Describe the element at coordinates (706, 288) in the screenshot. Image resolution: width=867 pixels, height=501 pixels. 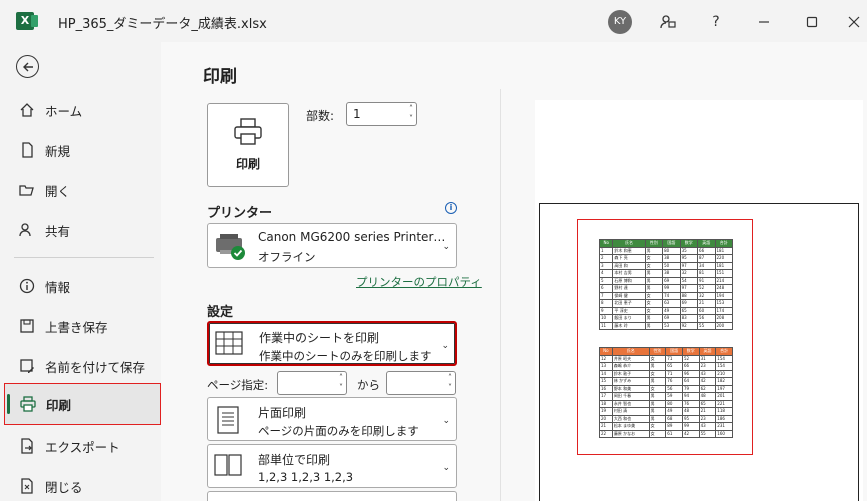
I see `preview-cell: 52` at that location.